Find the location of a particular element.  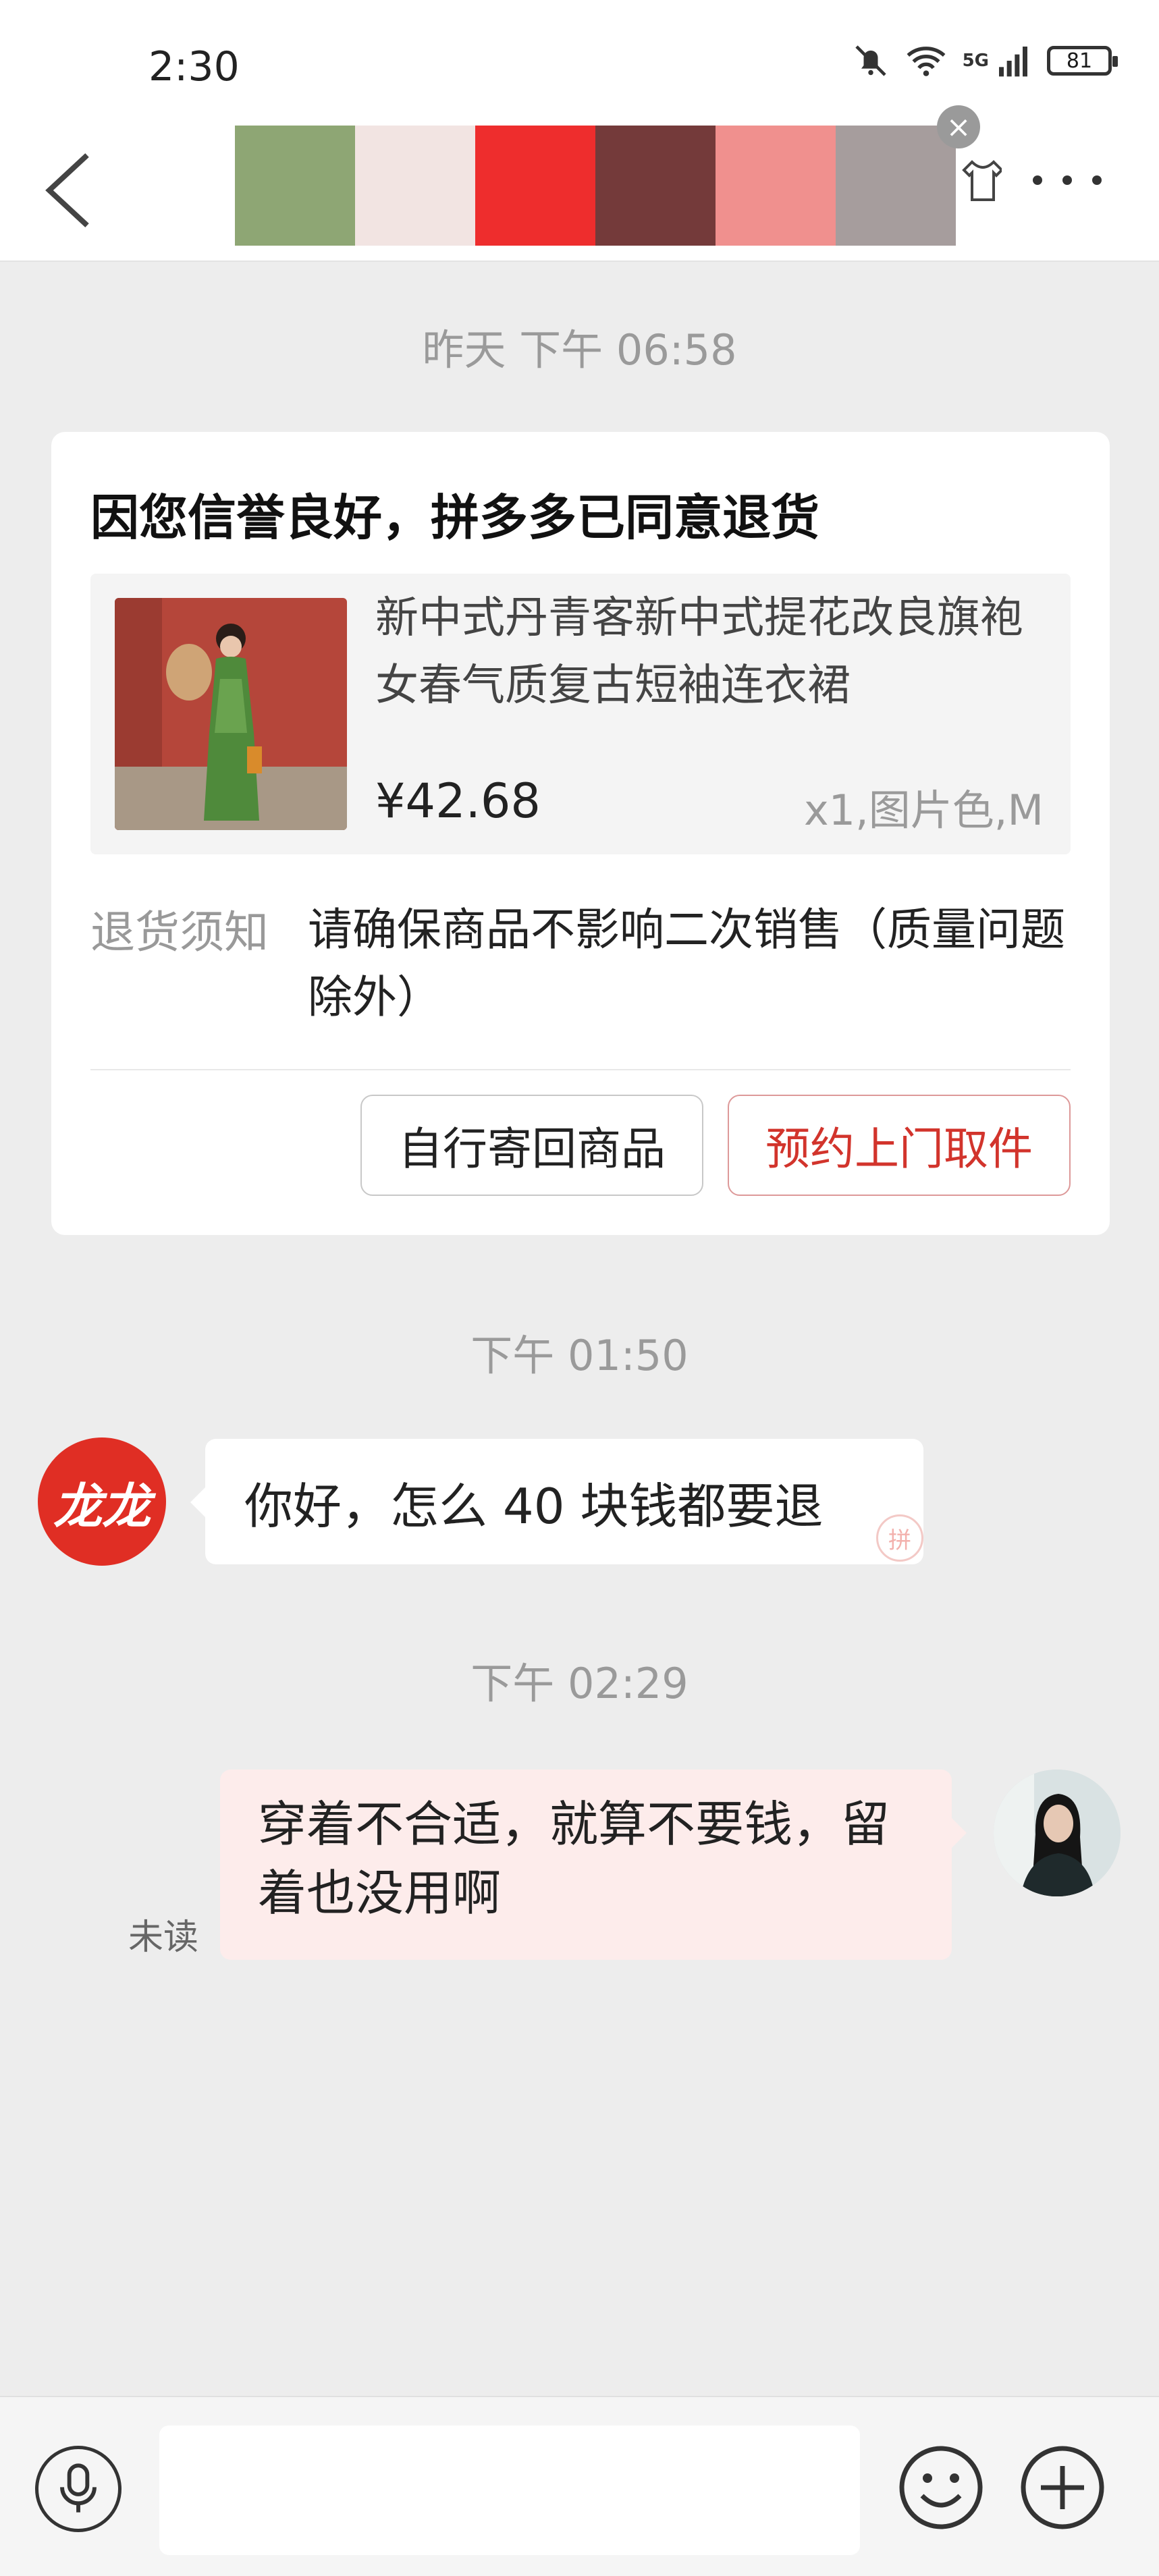

user-message-bubble: 穿着不合适，就算不要钱，留着也没用啊 is located at coordinates (593, 1865).